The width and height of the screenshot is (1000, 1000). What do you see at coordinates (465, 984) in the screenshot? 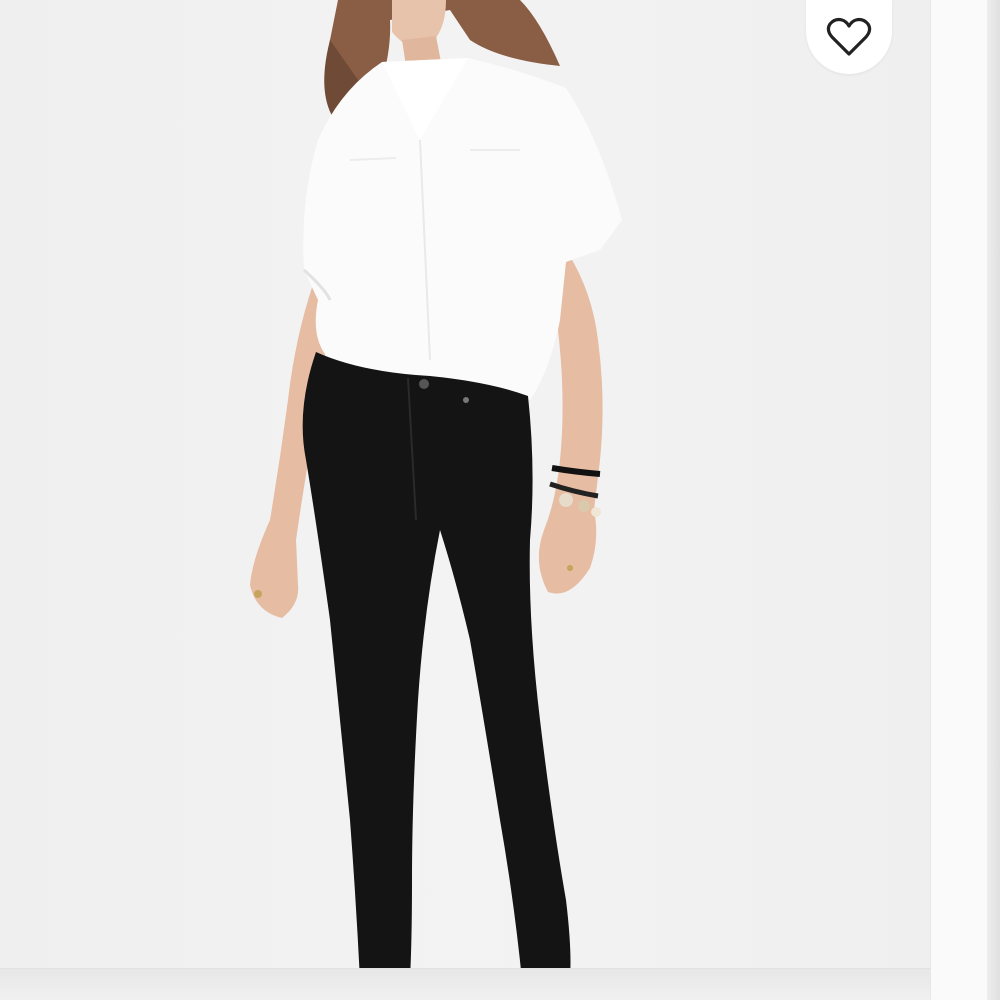
I see `floor` at bounding box center [465, 984].